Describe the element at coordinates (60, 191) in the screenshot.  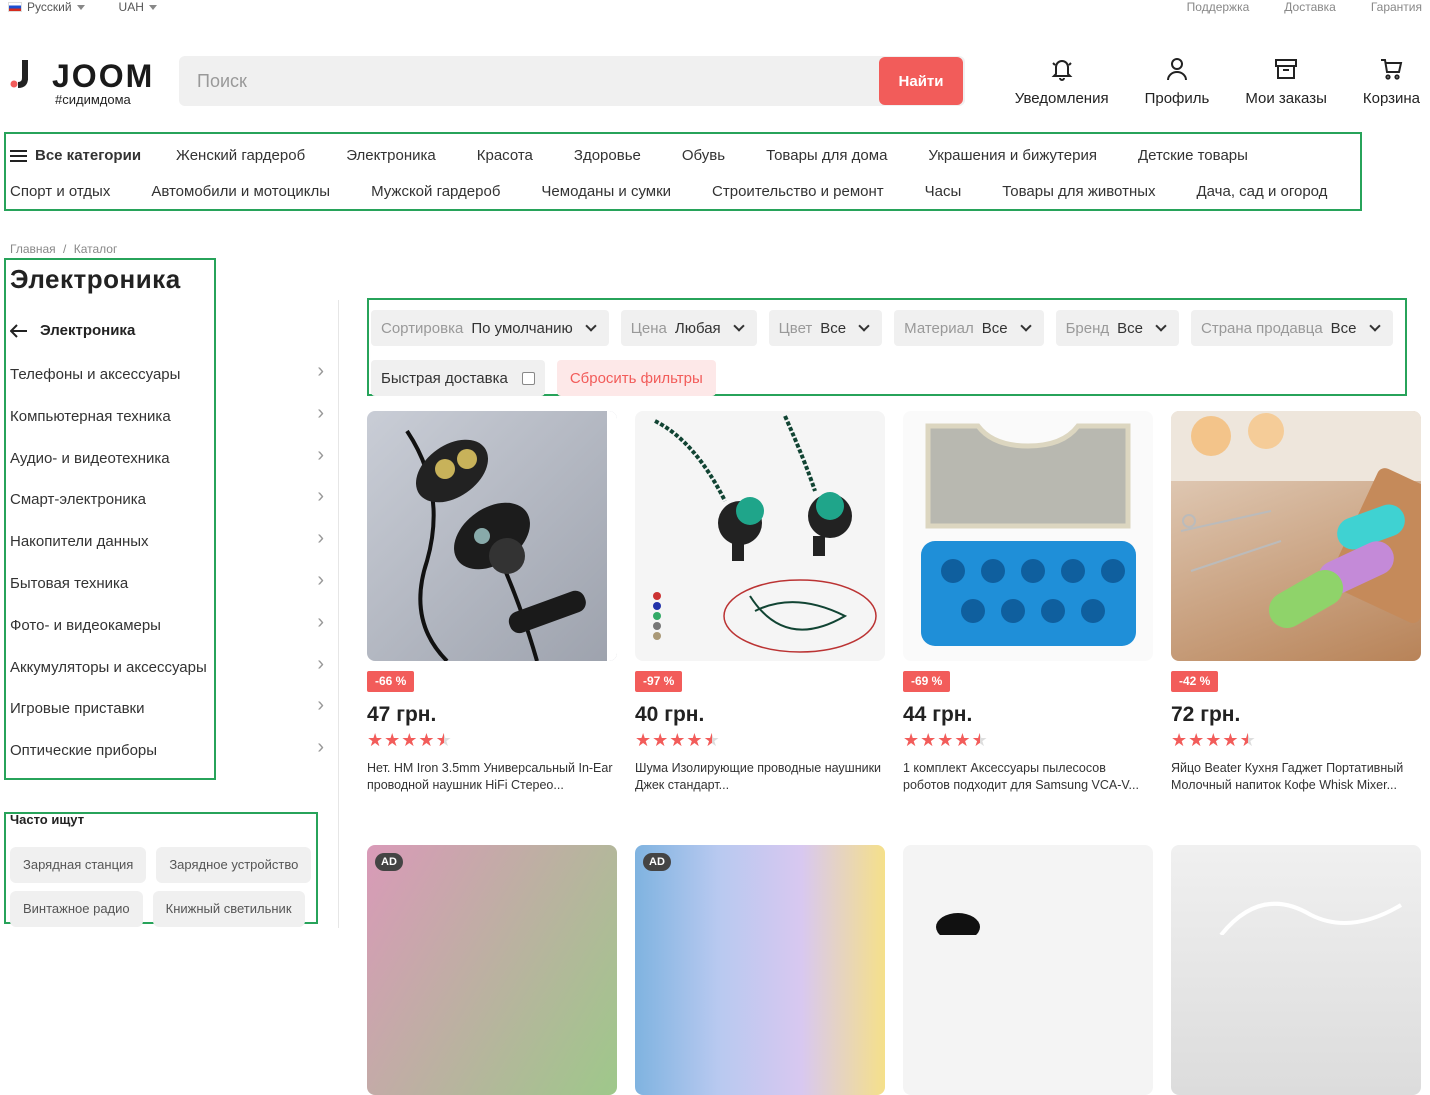
I see `category-link: Спорт и отдых` at that location.